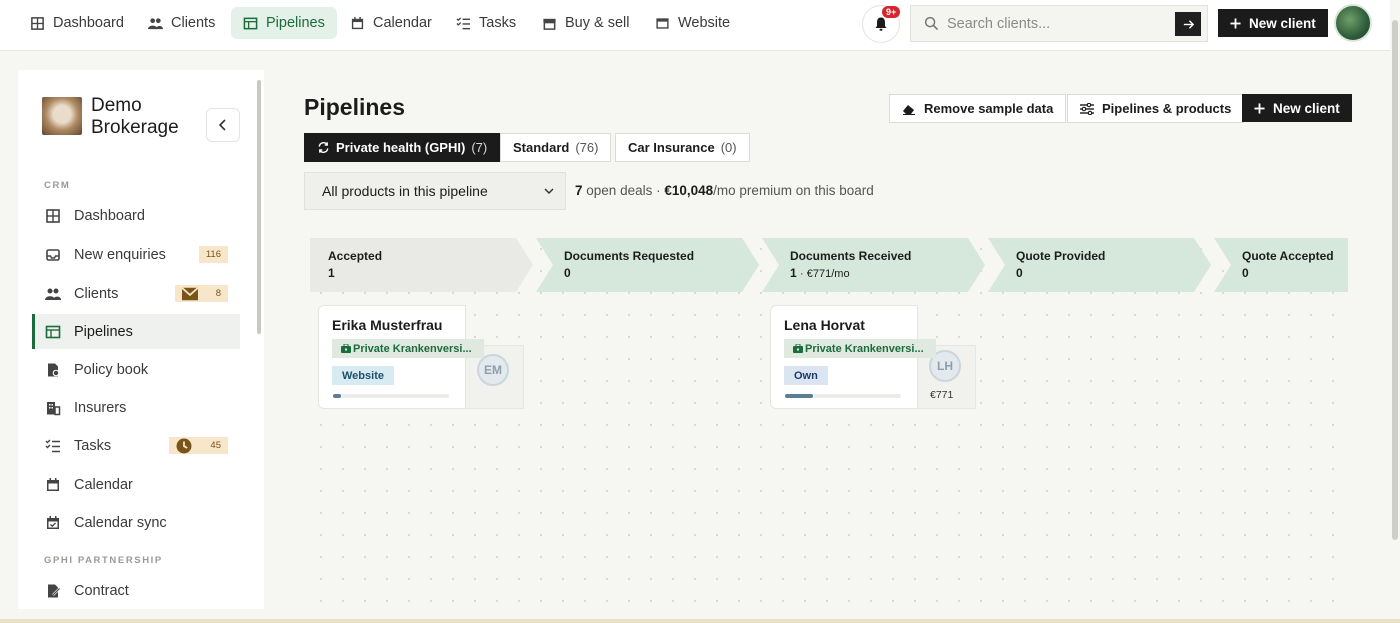  Describe the element at coordinates (1087, 108) in the screenshot. I see `sliders-icon` at that location.